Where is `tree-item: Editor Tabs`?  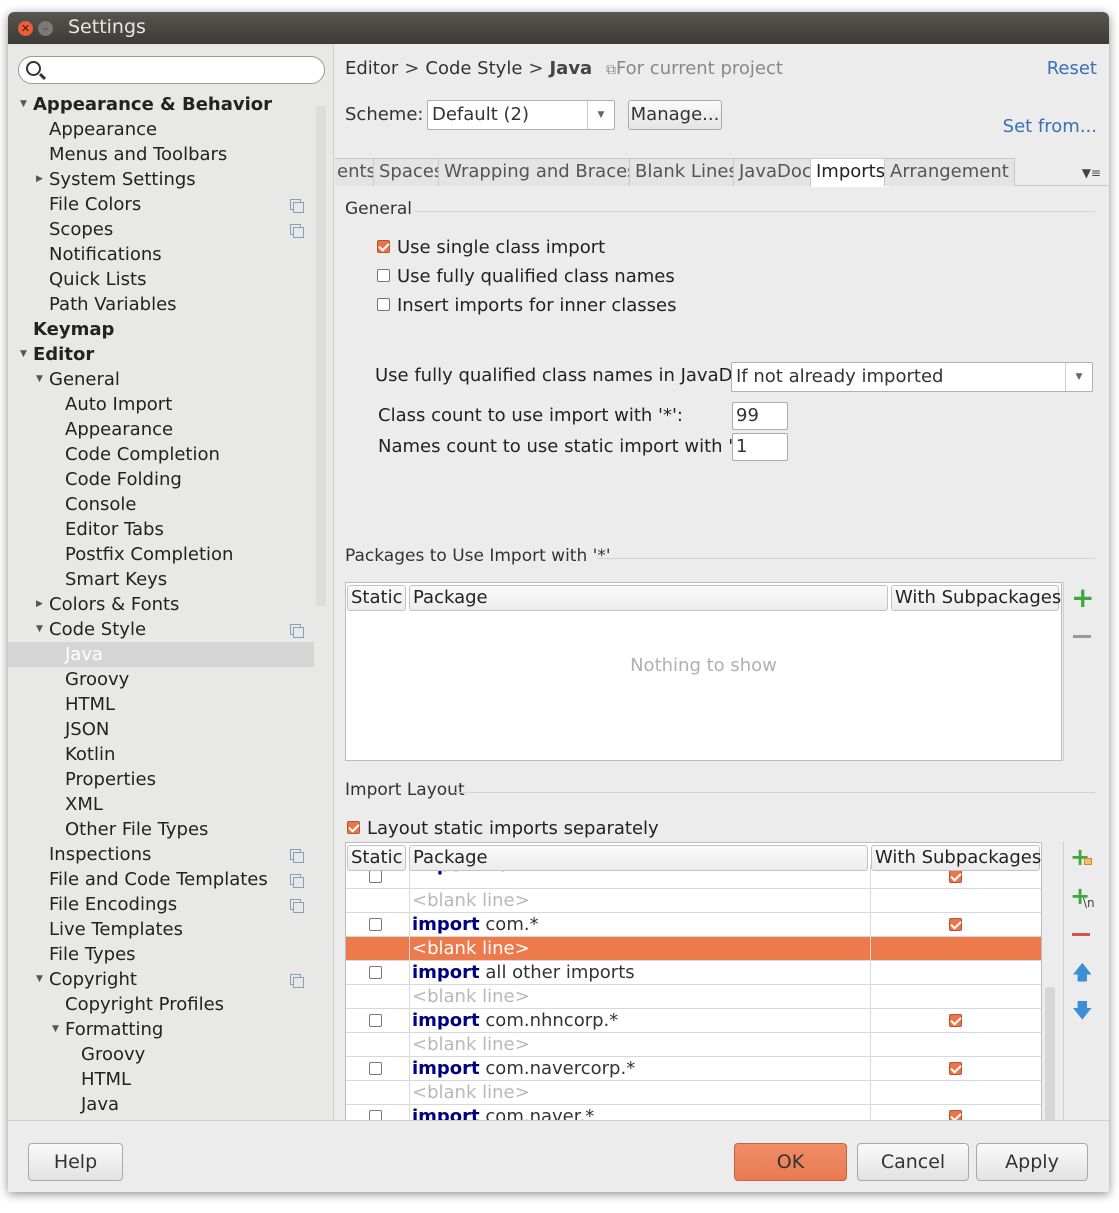 tree-item: Editor Tabs is located at coordinates (161, 529).